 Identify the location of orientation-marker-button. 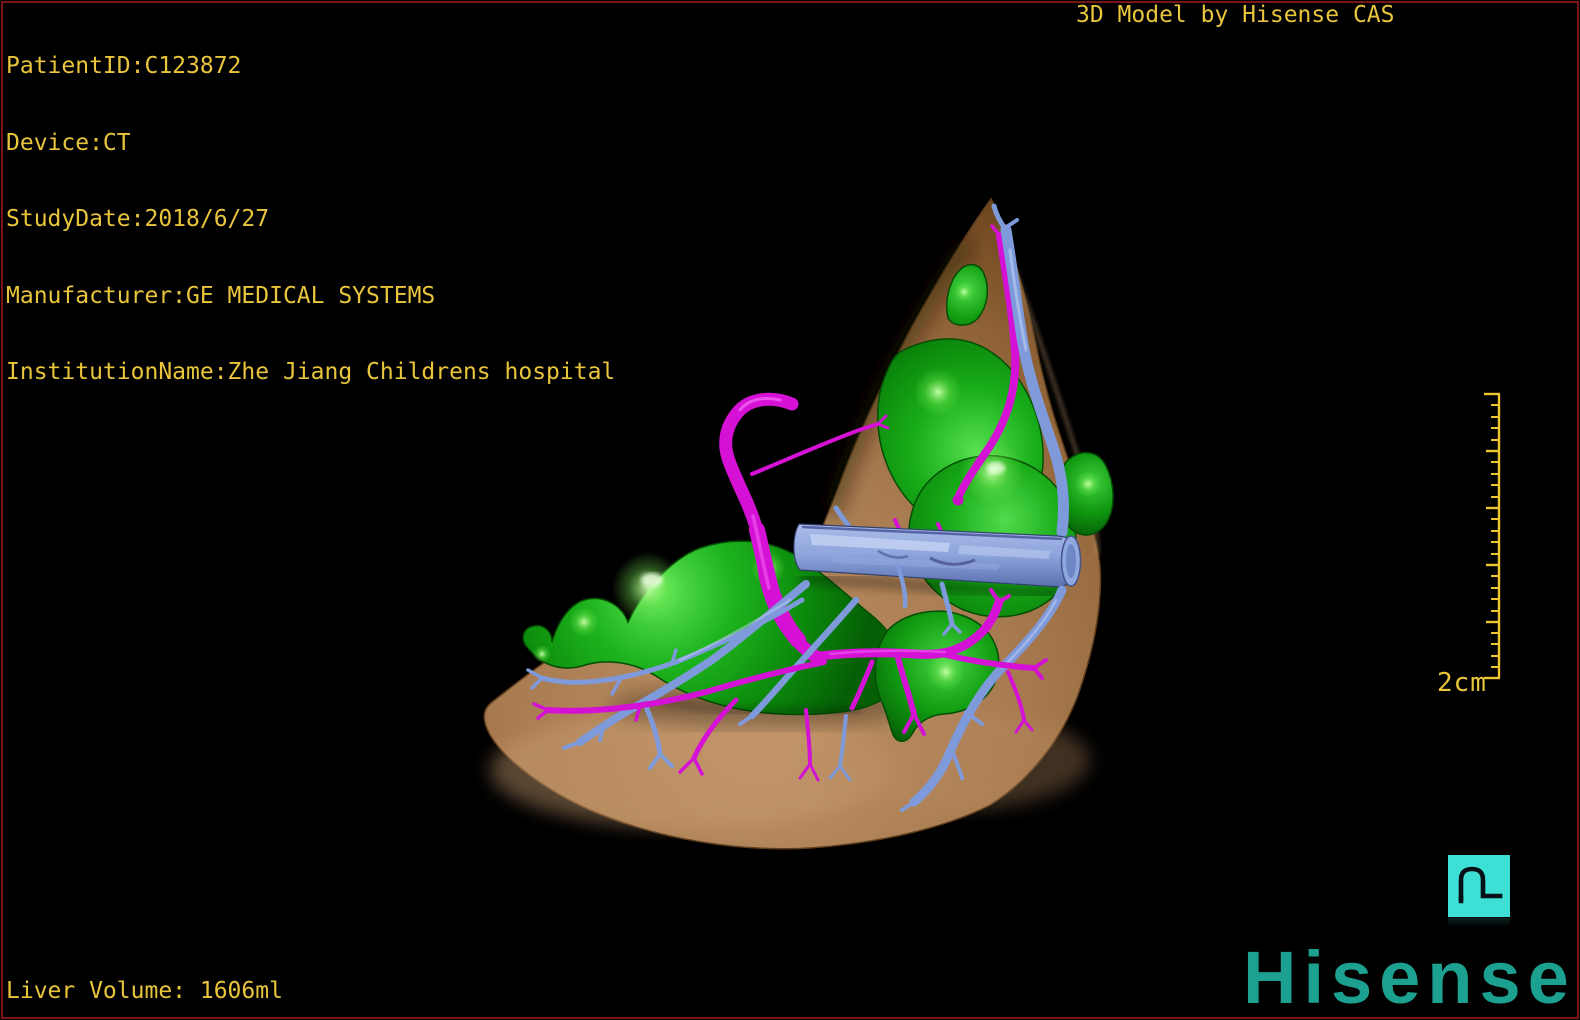
(1479, 886).